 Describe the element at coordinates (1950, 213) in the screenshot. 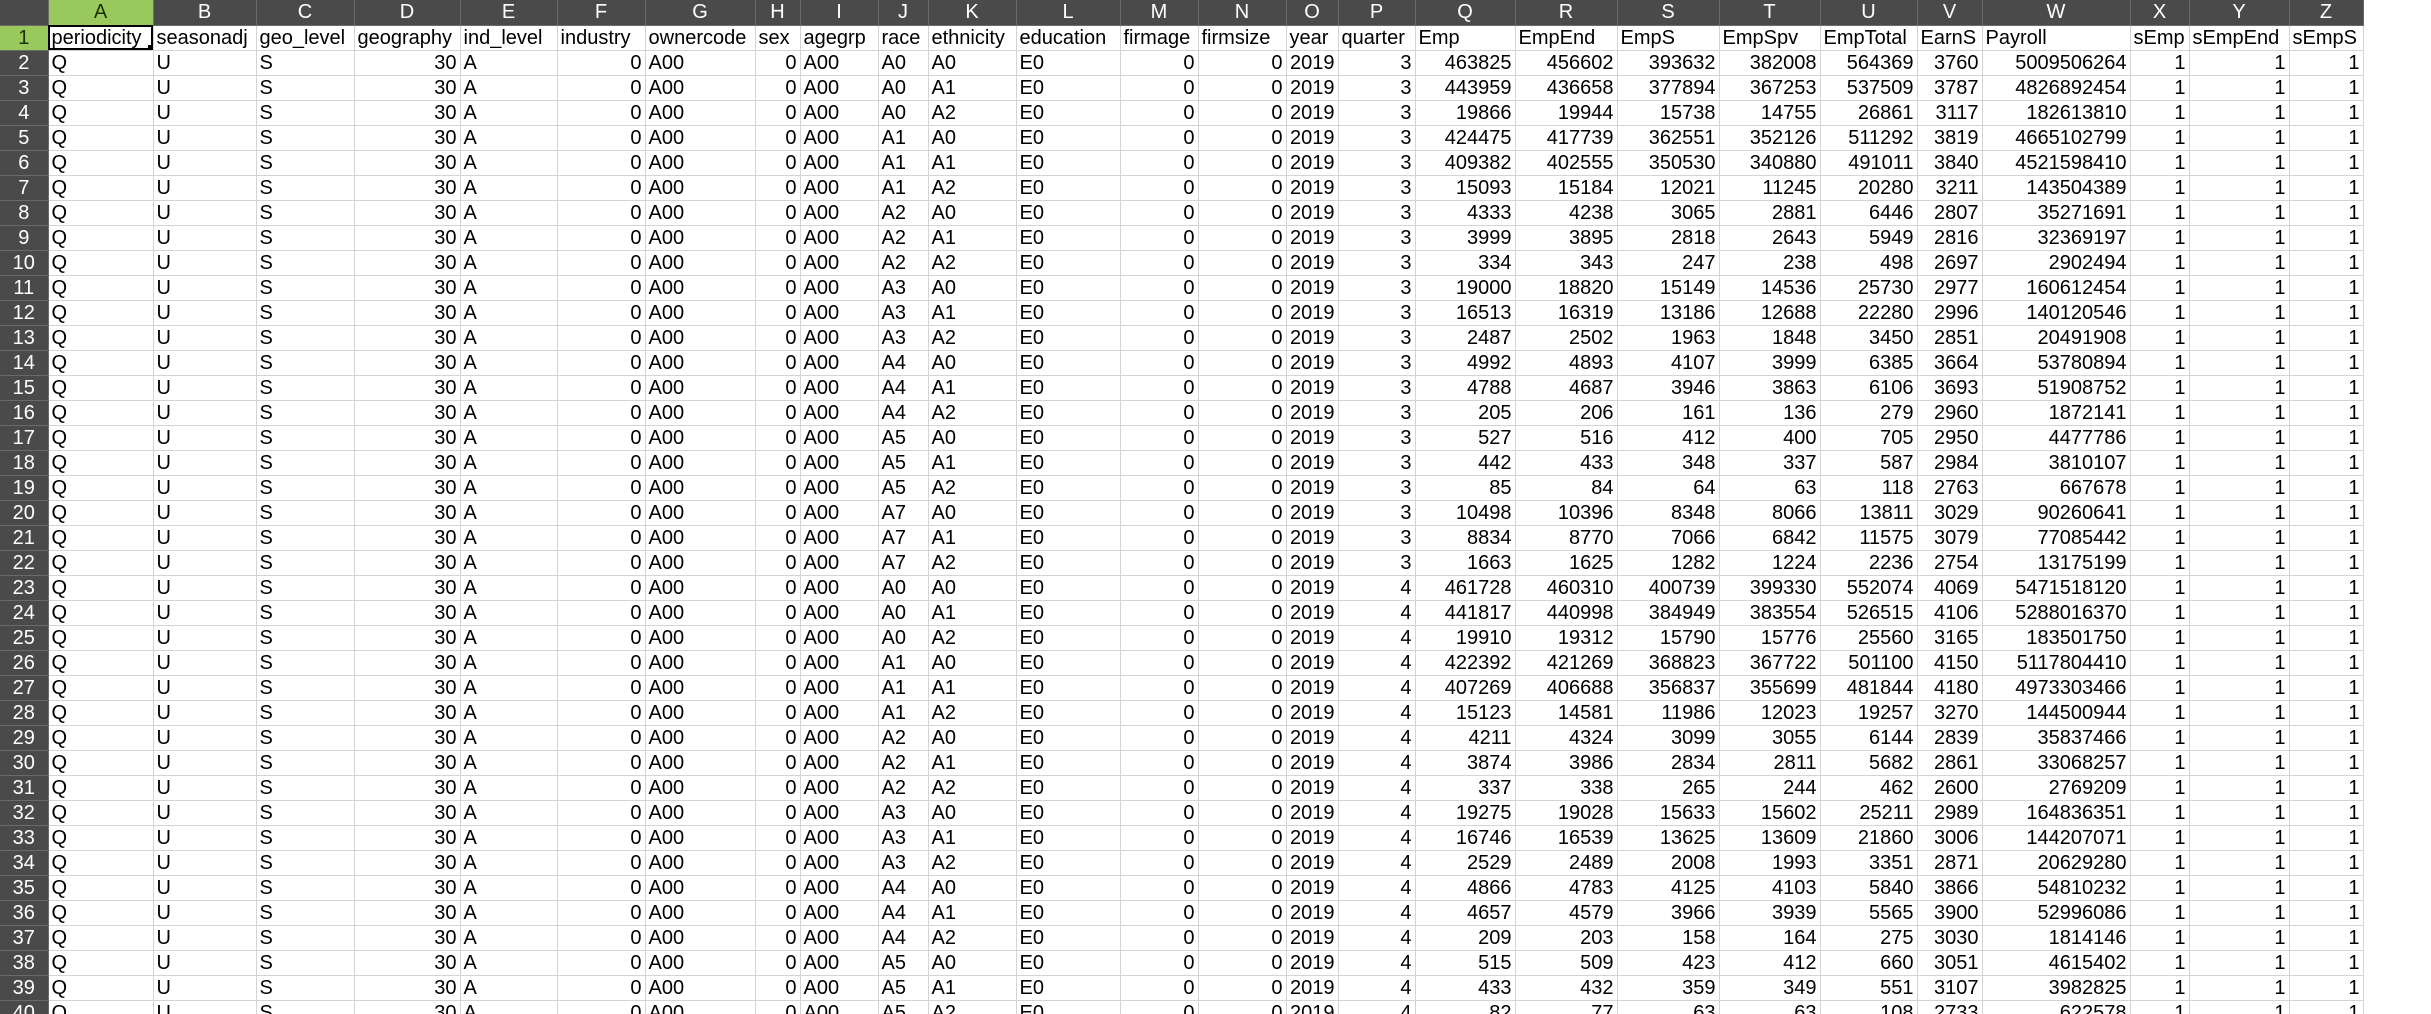

I see `data-cell: 2807` at that location.